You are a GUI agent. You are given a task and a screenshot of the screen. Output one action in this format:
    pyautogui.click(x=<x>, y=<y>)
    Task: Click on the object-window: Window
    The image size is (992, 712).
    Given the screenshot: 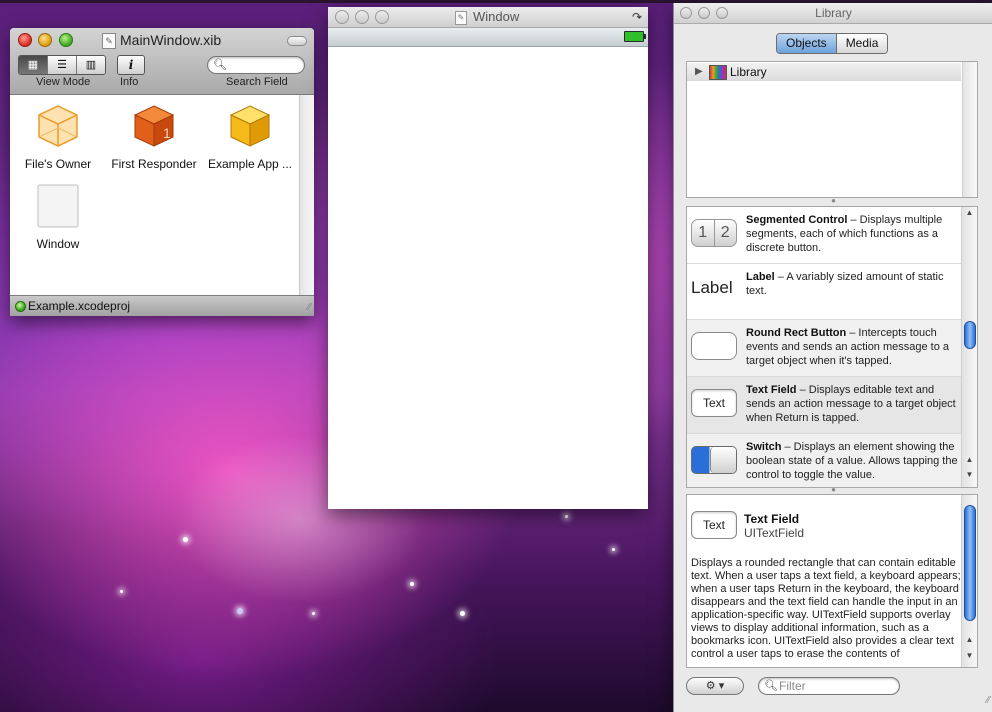 What is the action you would take?
    pyautogui.click(x=58, y=217)
    